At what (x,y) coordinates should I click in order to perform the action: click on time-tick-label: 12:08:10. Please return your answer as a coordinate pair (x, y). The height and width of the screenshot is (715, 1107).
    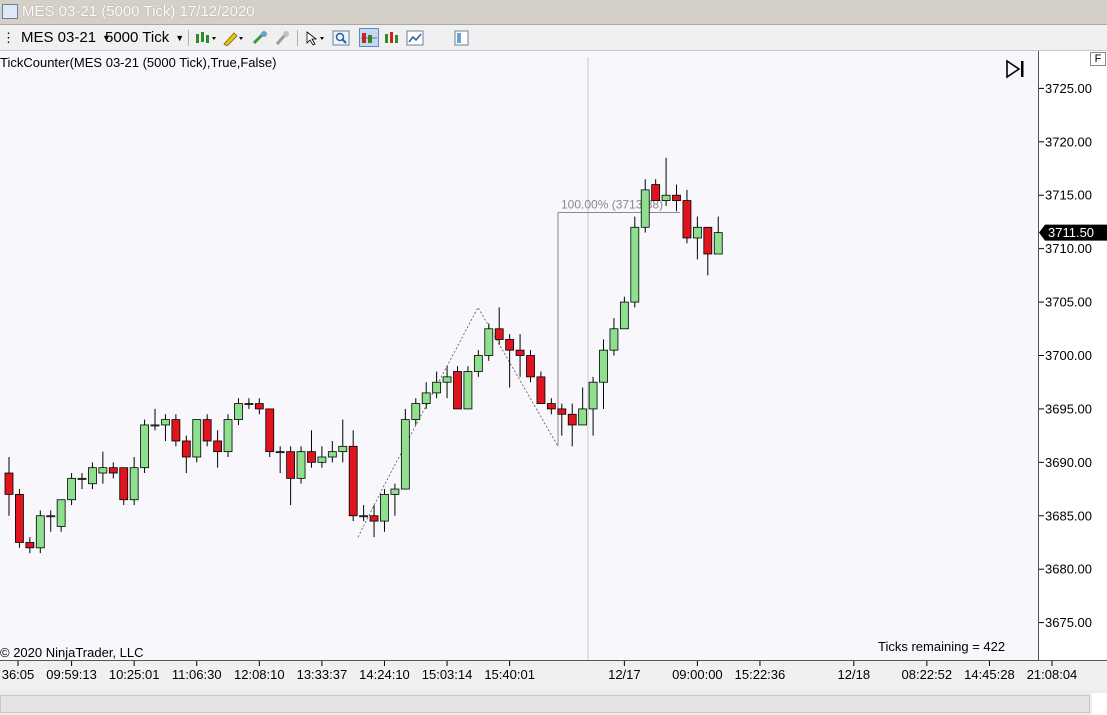
    Looking at the image, I should click on (259, 674).